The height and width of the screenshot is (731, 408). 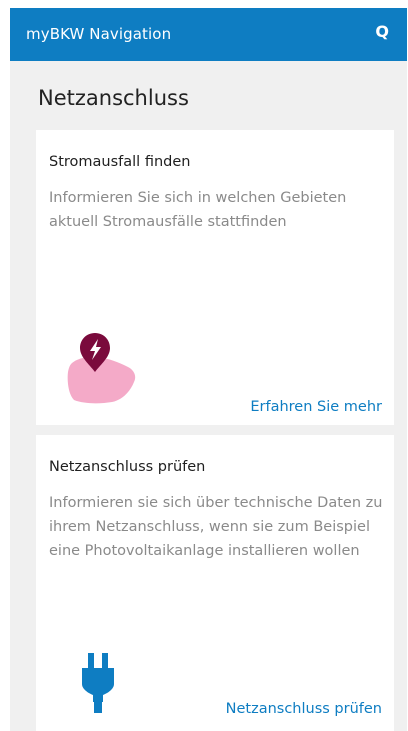 I want to click on app-title: myBKW Navigation, so click(x=99, y=34).